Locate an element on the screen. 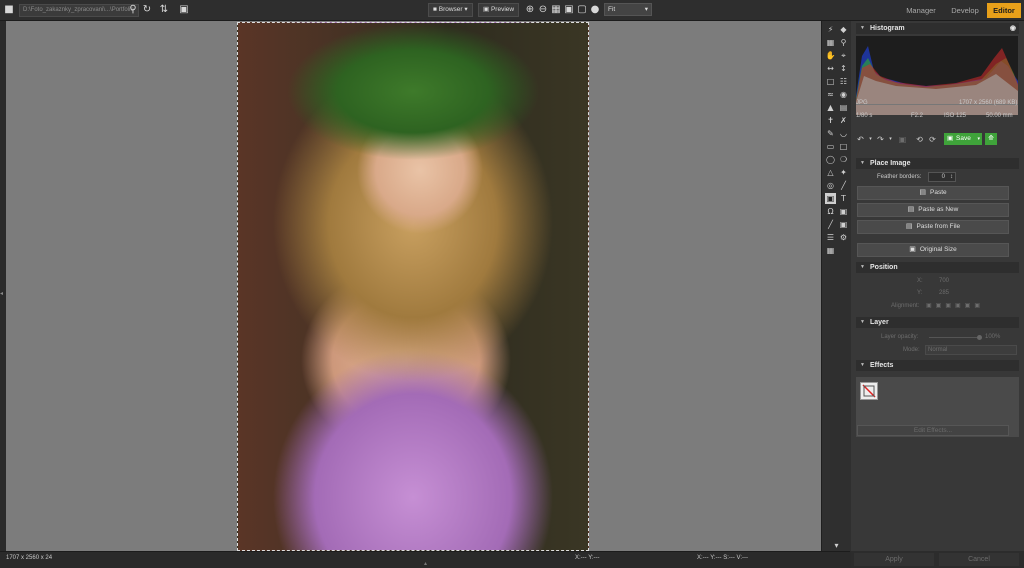  alignment-icons: ▣▣▣▣▣▣ is located at coordinates (955, 305).